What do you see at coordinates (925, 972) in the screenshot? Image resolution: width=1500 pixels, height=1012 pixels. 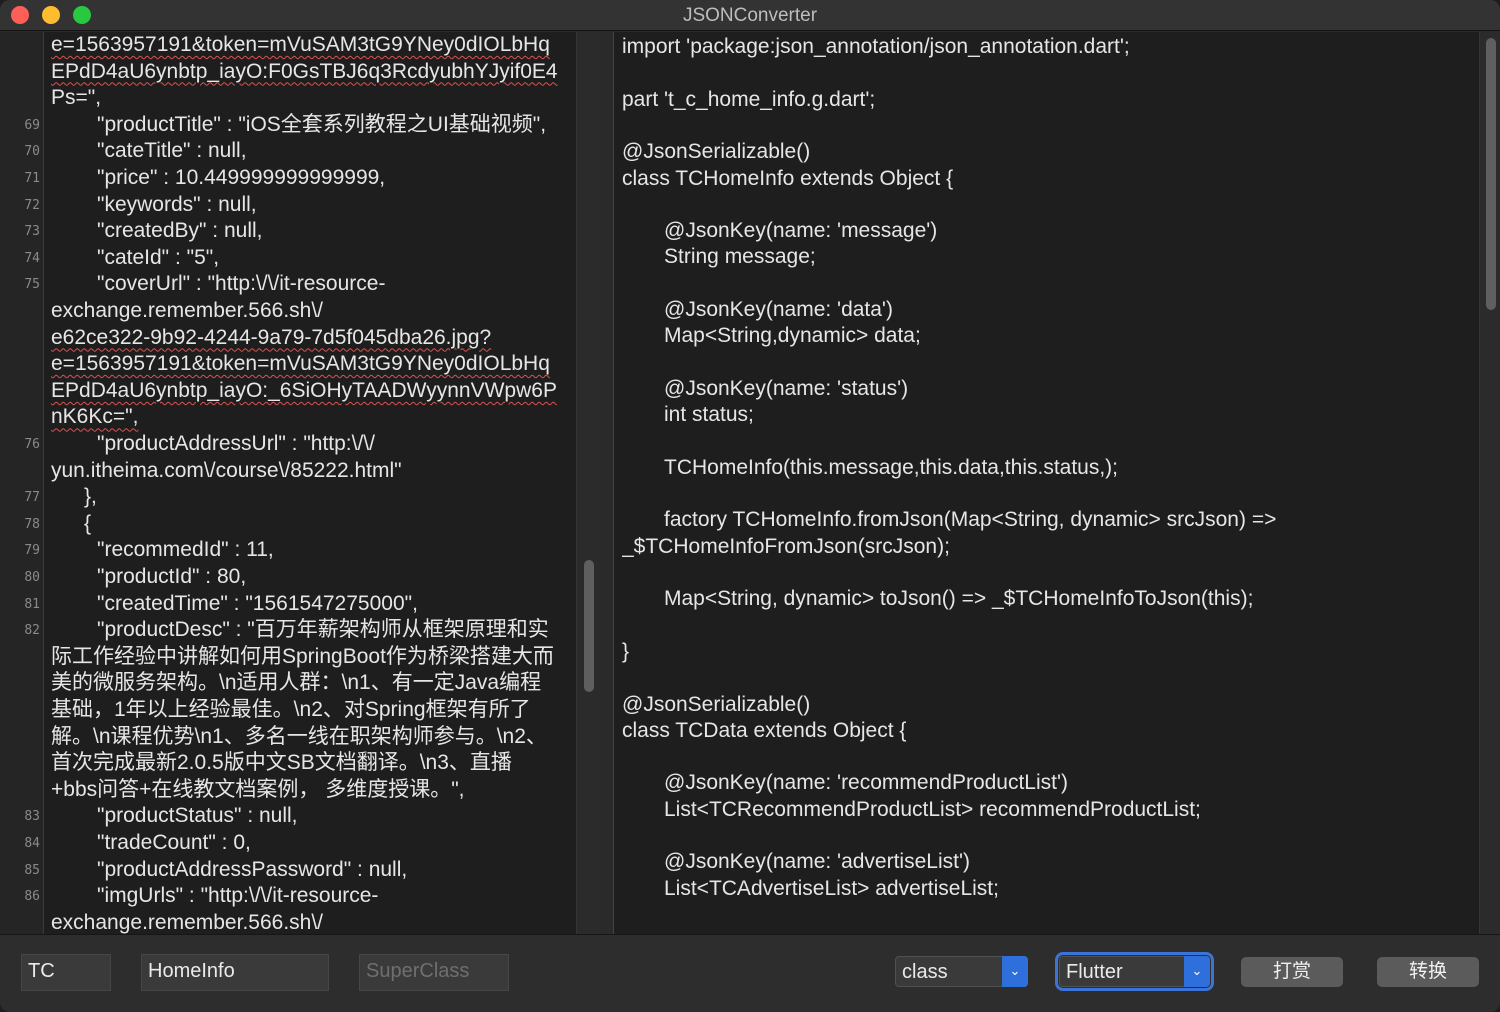 I see `type-select-value: class` at bounding box center [925, 972].